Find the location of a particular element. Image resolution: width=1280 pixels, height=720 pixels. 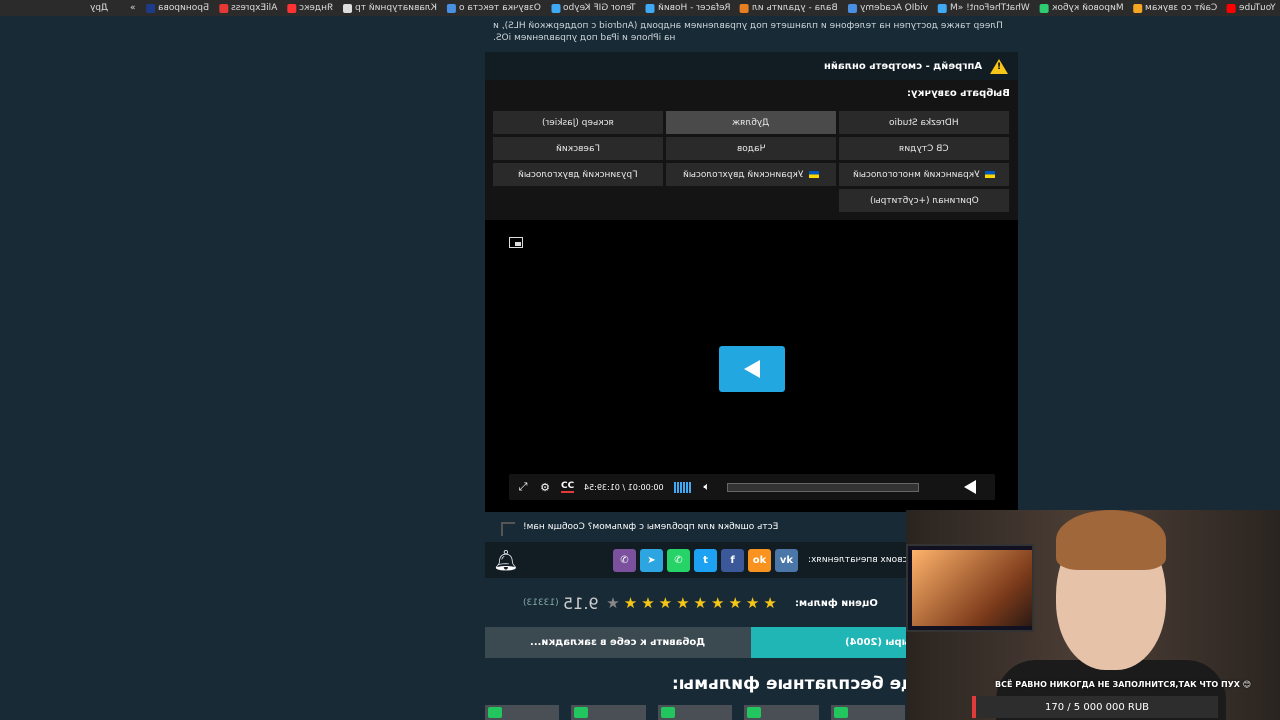

voice-option-label: Чадов is located at coordinates (751, 148).